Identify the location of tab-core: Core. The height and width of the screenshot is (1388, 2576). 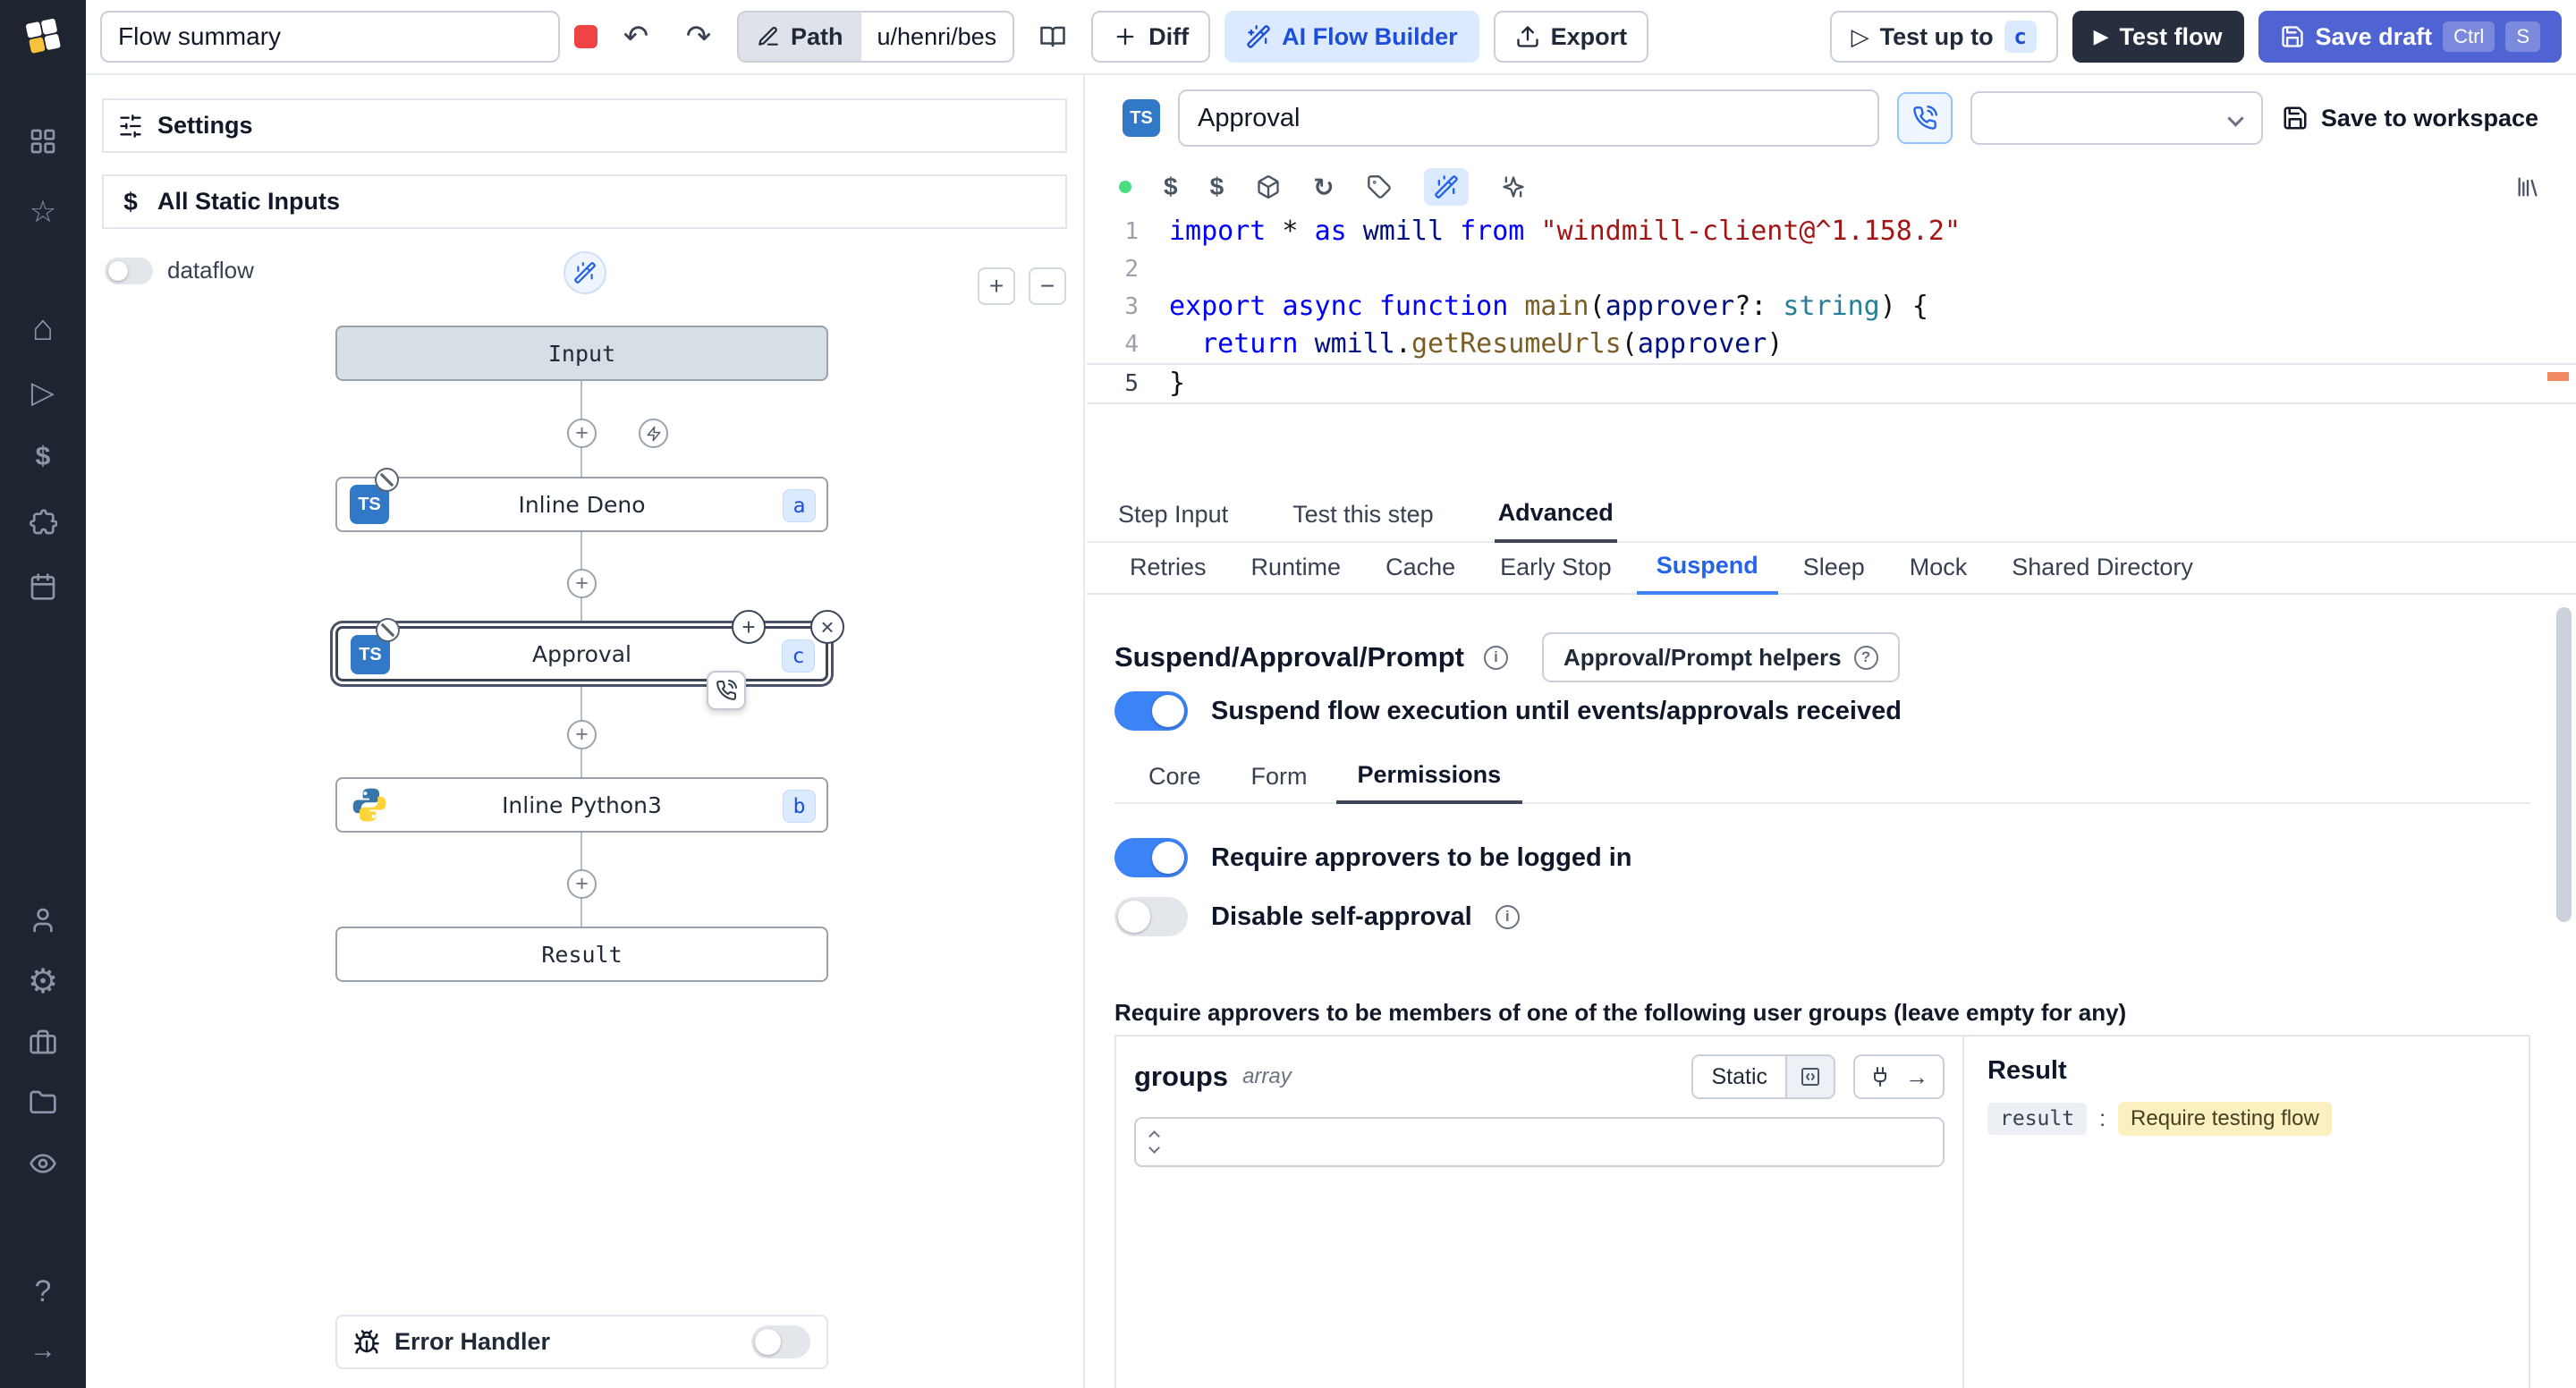
(1175, 783).